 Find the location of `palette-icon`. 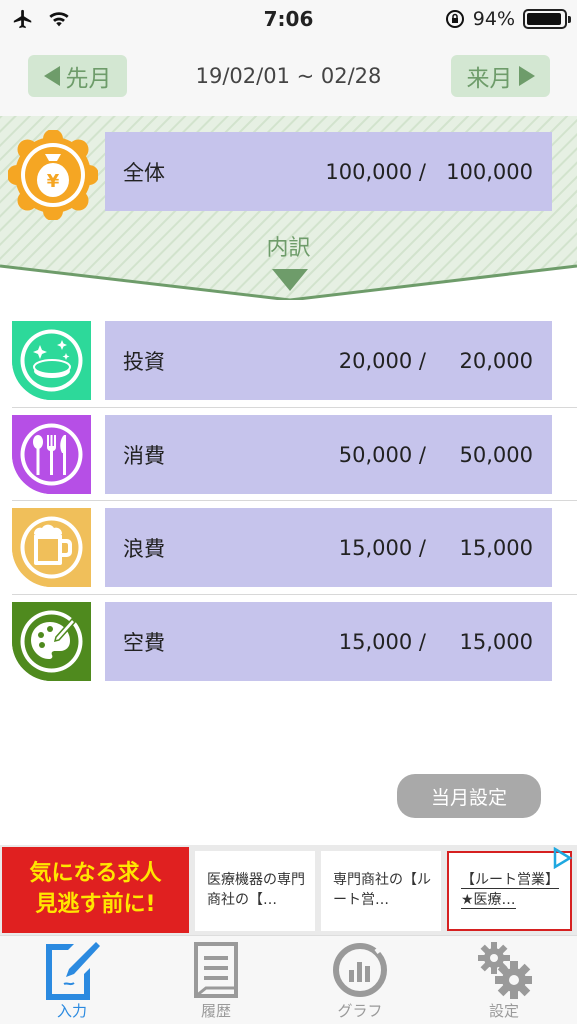

palette-icon is located at coordinates (51, 641).